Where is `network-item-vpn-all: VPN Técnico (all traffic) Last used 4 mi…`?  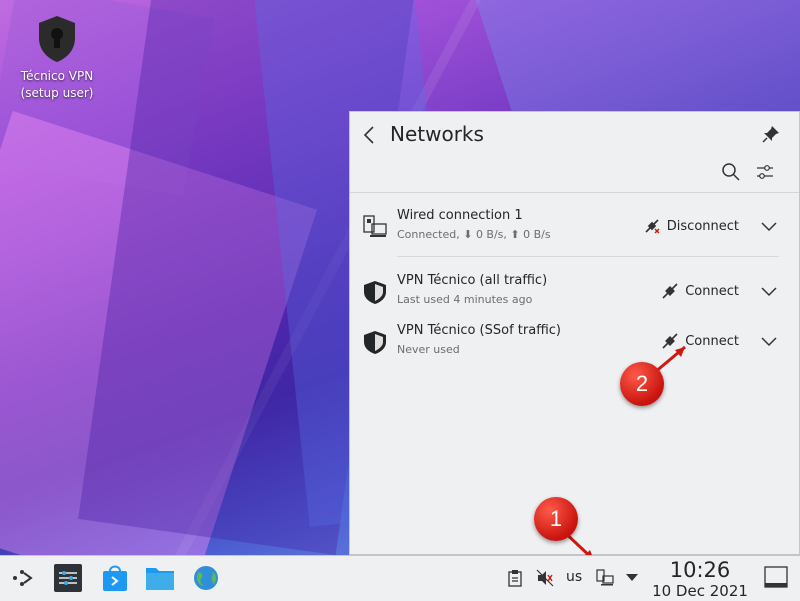
network-item-vpn-all: VPN Técnico (all traffic) Last used 4 mi… is located at coordinates (574, 295).